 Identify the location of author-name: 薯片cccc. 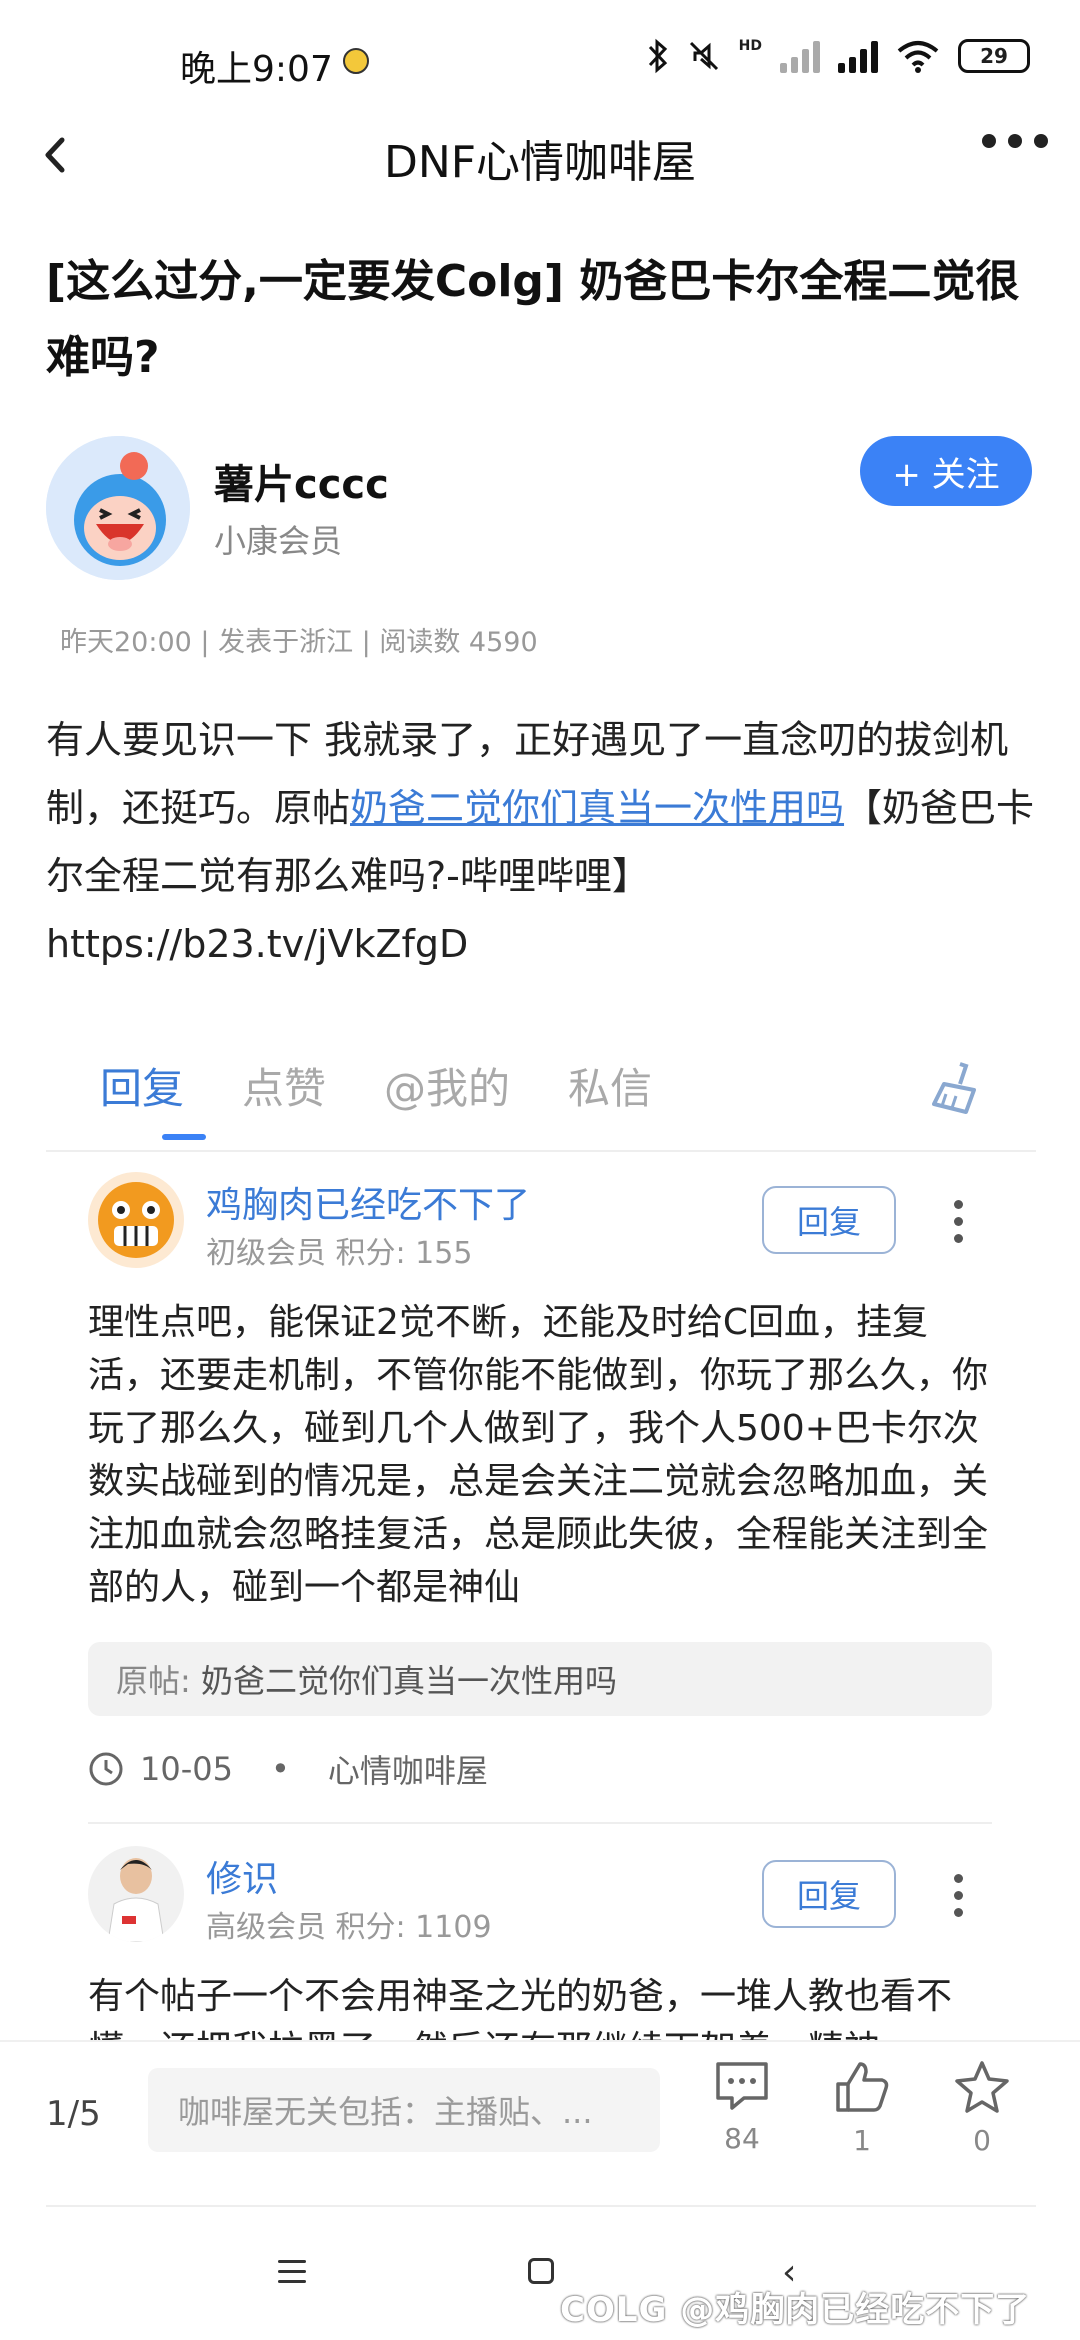
(301, 481).